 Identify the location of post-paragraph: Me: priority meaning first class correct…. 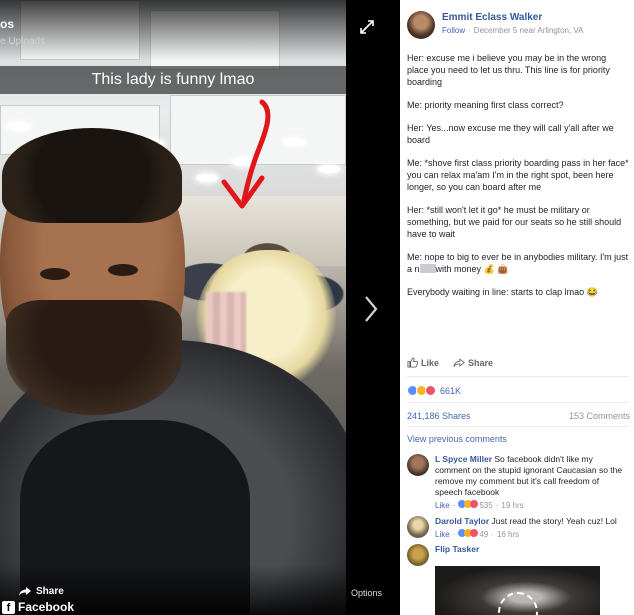
(485, 105).